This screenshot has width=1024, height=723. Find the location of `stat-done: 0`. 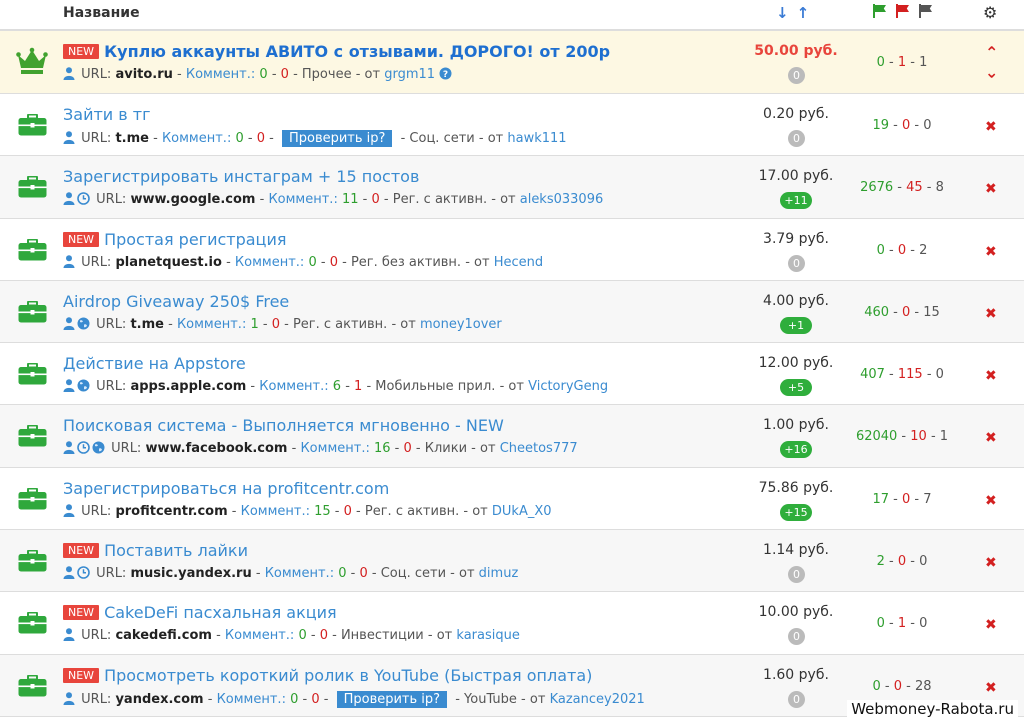

stat-done: 0 is located at coordinates (880, 624).